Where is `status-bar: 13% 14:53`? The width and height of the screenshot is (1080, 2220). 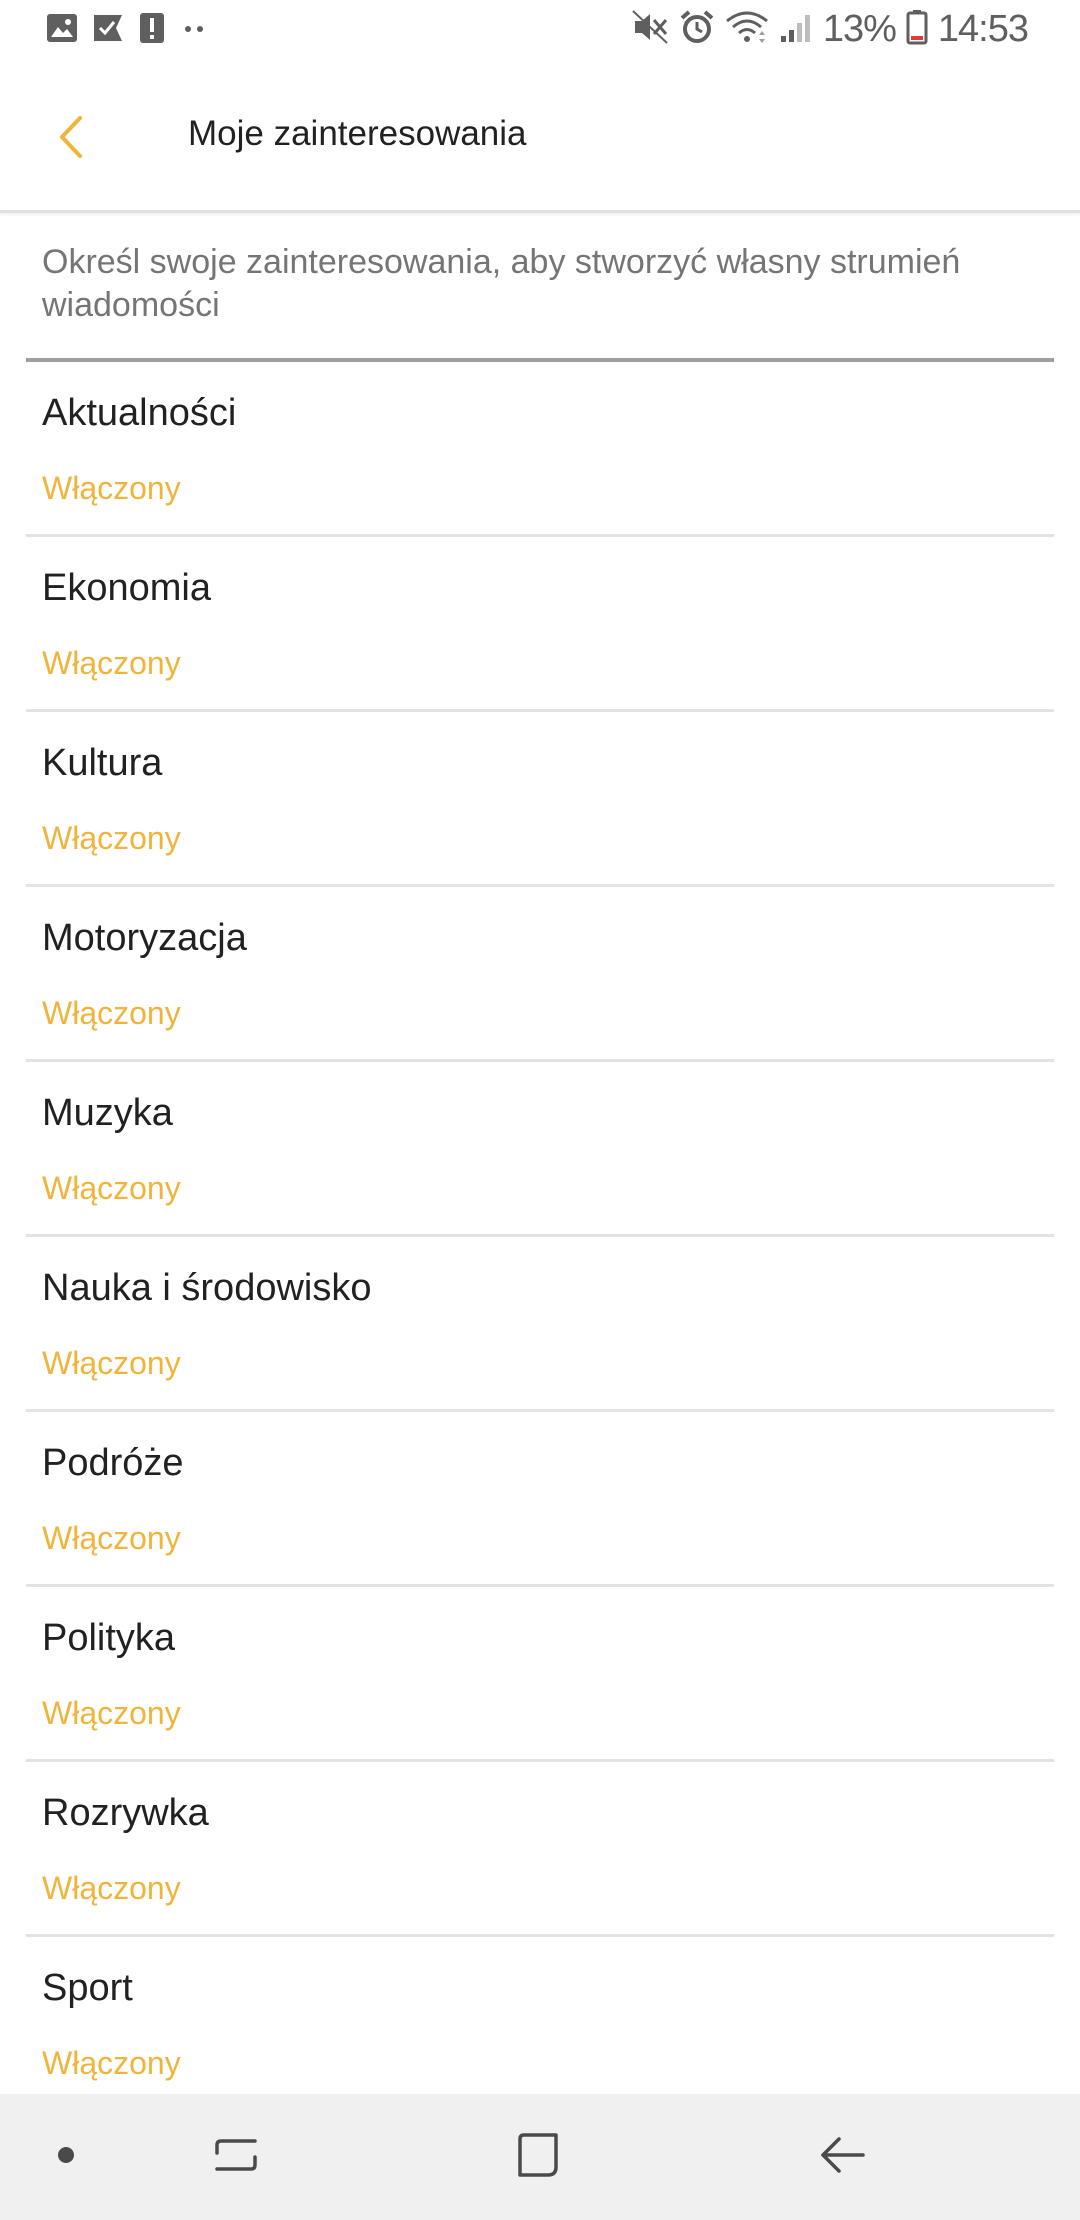 status-bar: 13% 14:53 is located at coordinates (540, 32).